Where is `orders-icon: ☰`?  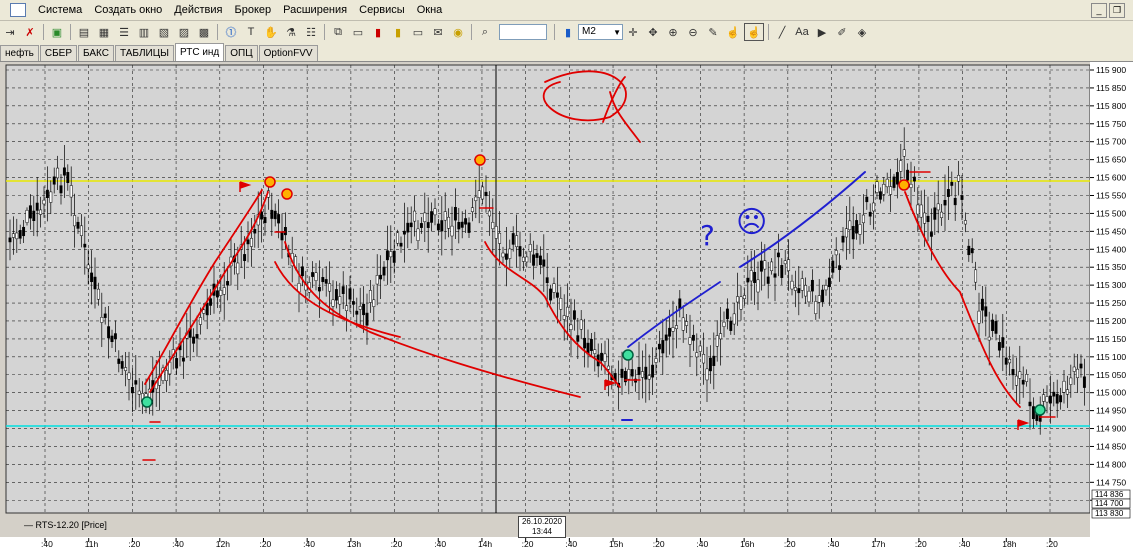 orders-icon: ☰ is located at coordinates (124, 32).